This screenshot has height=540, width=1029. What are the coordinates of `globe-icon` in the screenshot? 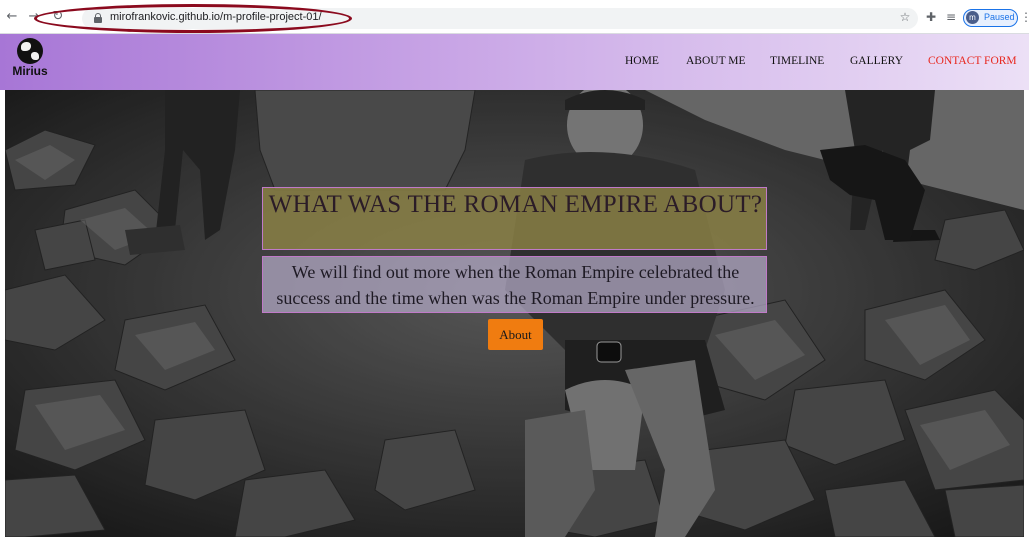 It's located at (30, 51).